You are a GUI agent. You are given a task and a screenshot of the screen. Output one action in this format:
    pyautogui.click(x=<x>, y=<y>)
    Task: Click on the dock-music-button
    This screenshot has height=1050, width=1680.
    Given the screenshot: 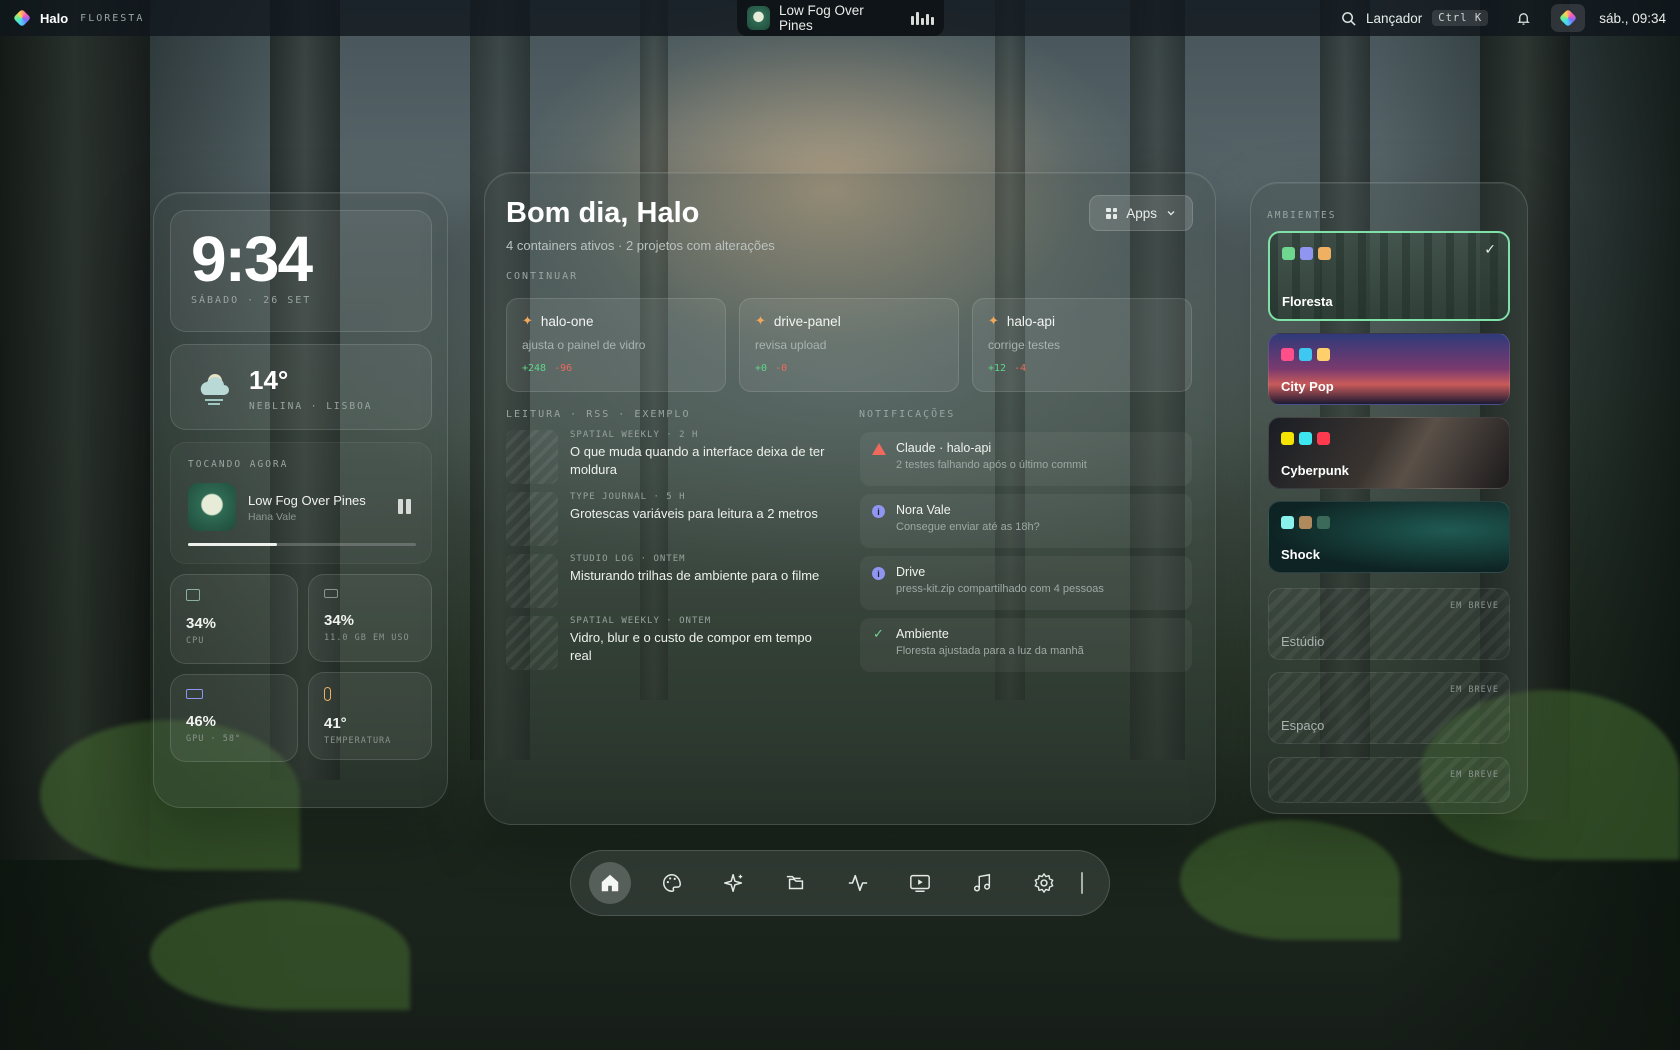 What is the action you would take?
    pyautogui.click(x=982, y=883)
    